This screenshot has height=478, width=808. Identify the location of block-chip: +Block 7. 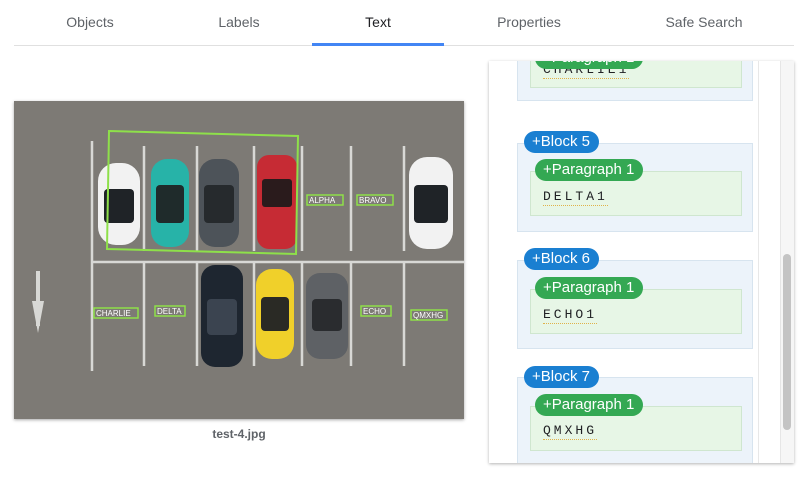
(561, 377).